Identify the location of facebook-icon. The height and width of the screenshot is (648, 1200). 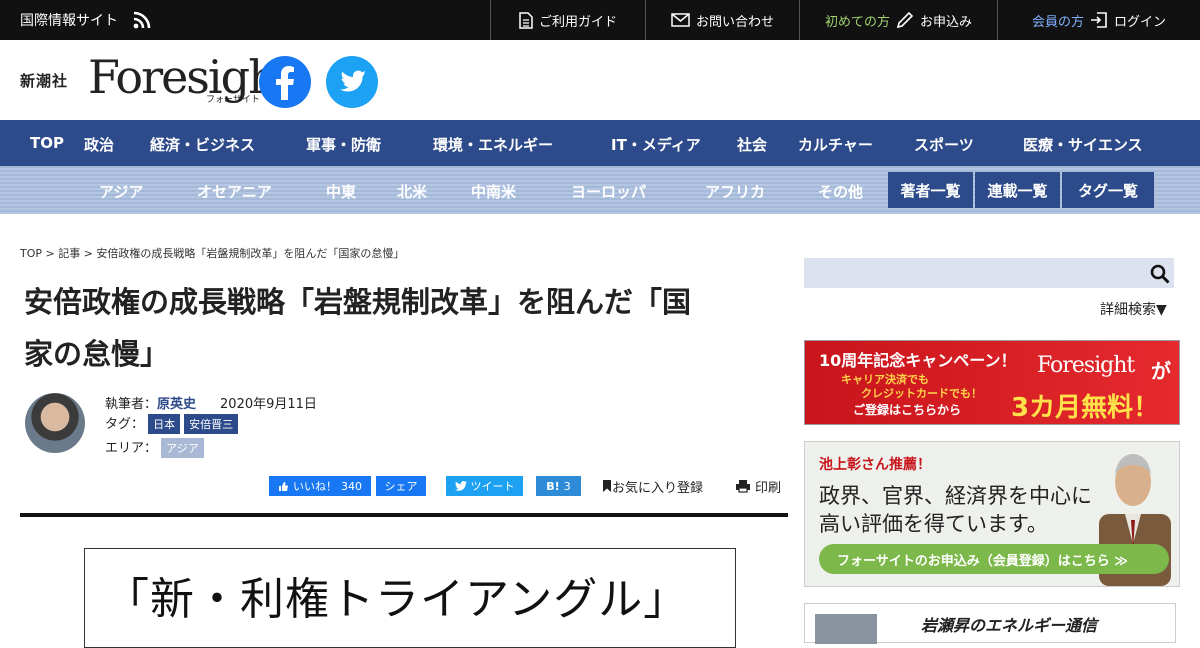
(285, 82).